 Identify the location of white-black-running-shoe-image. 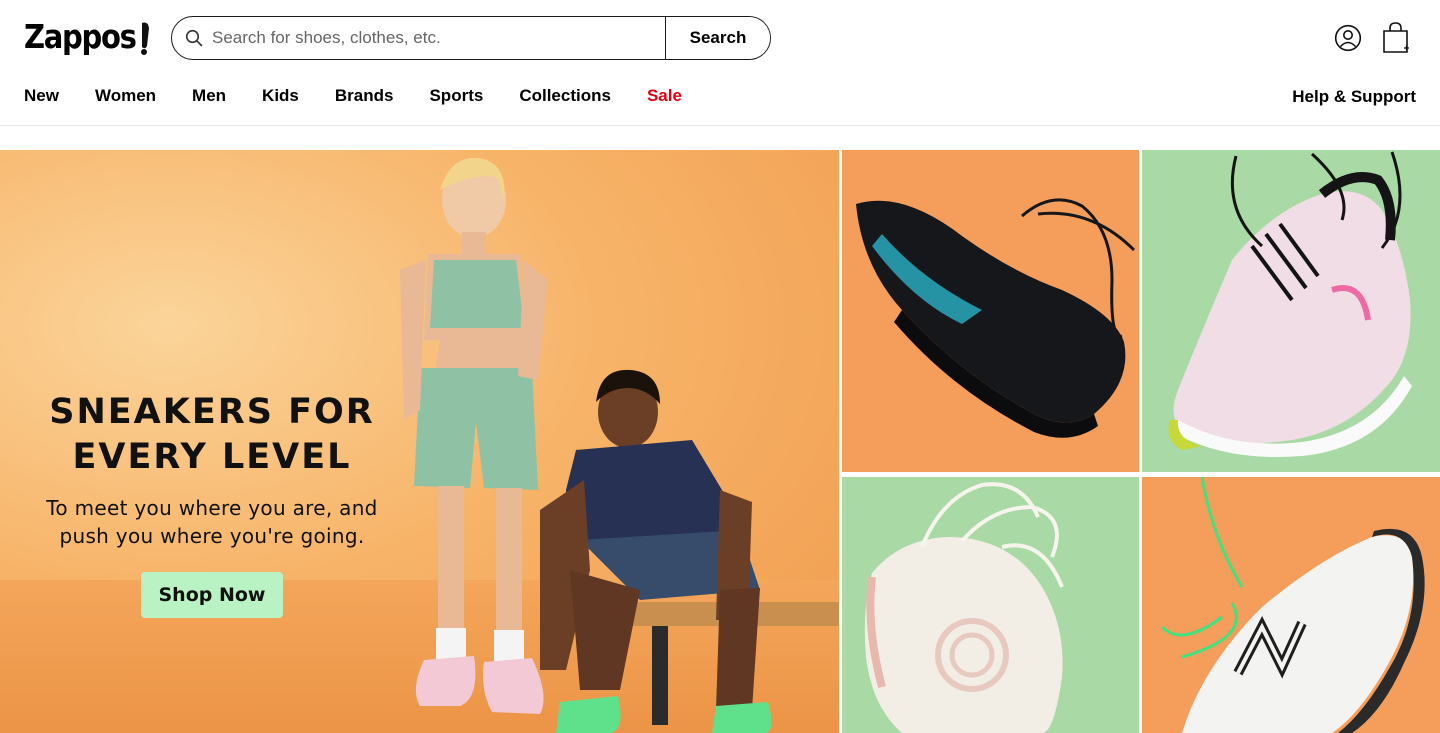
(1292, 605).